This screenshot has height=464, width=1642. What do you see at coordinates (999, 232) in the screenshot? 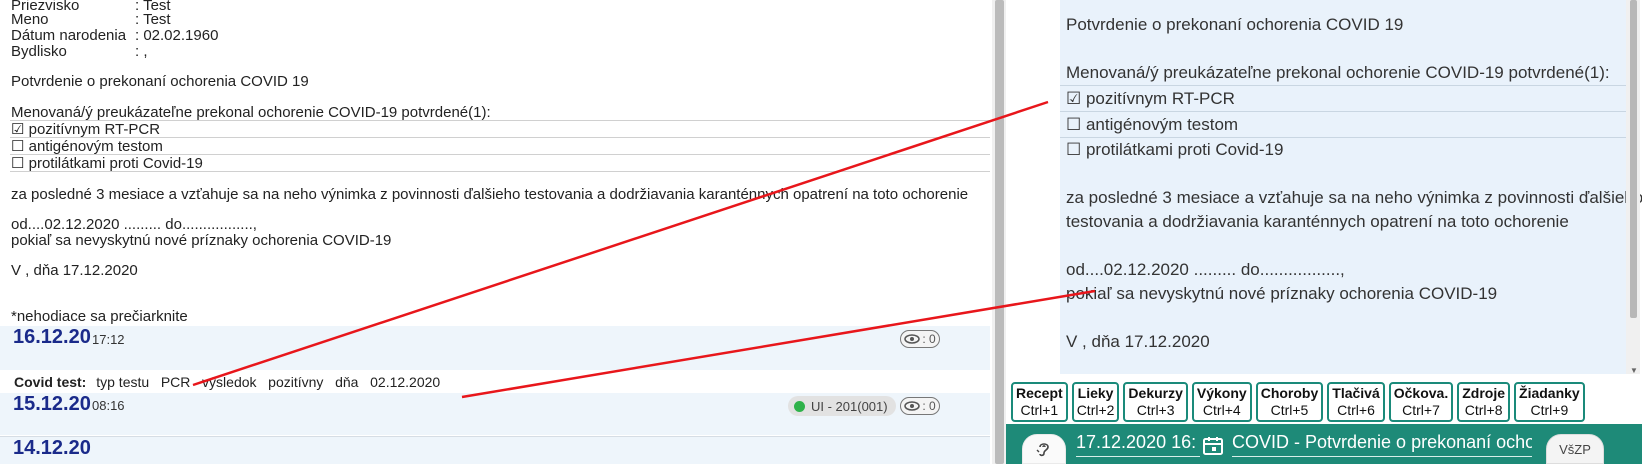
I see `left-scrollbar-thumb` at bounding box center [999, 232].